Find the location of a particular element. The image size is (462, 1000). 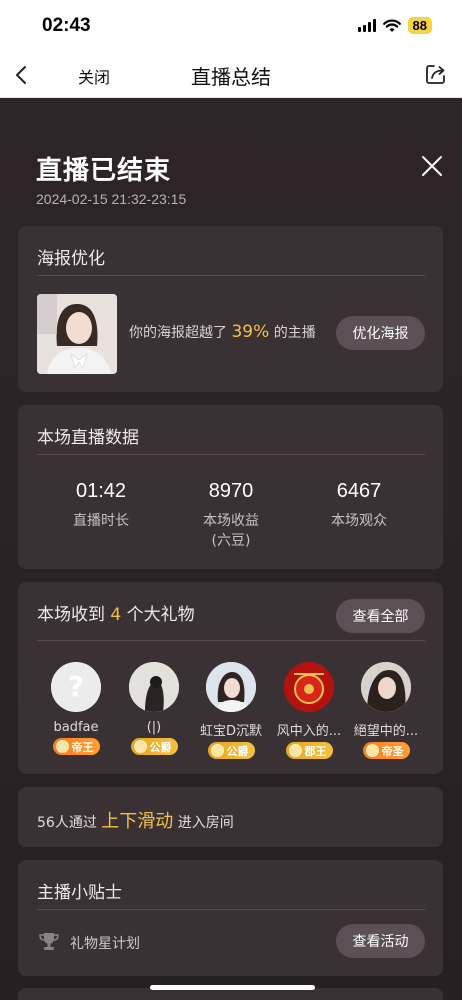

share-icon is located at coordinates (436, 74).